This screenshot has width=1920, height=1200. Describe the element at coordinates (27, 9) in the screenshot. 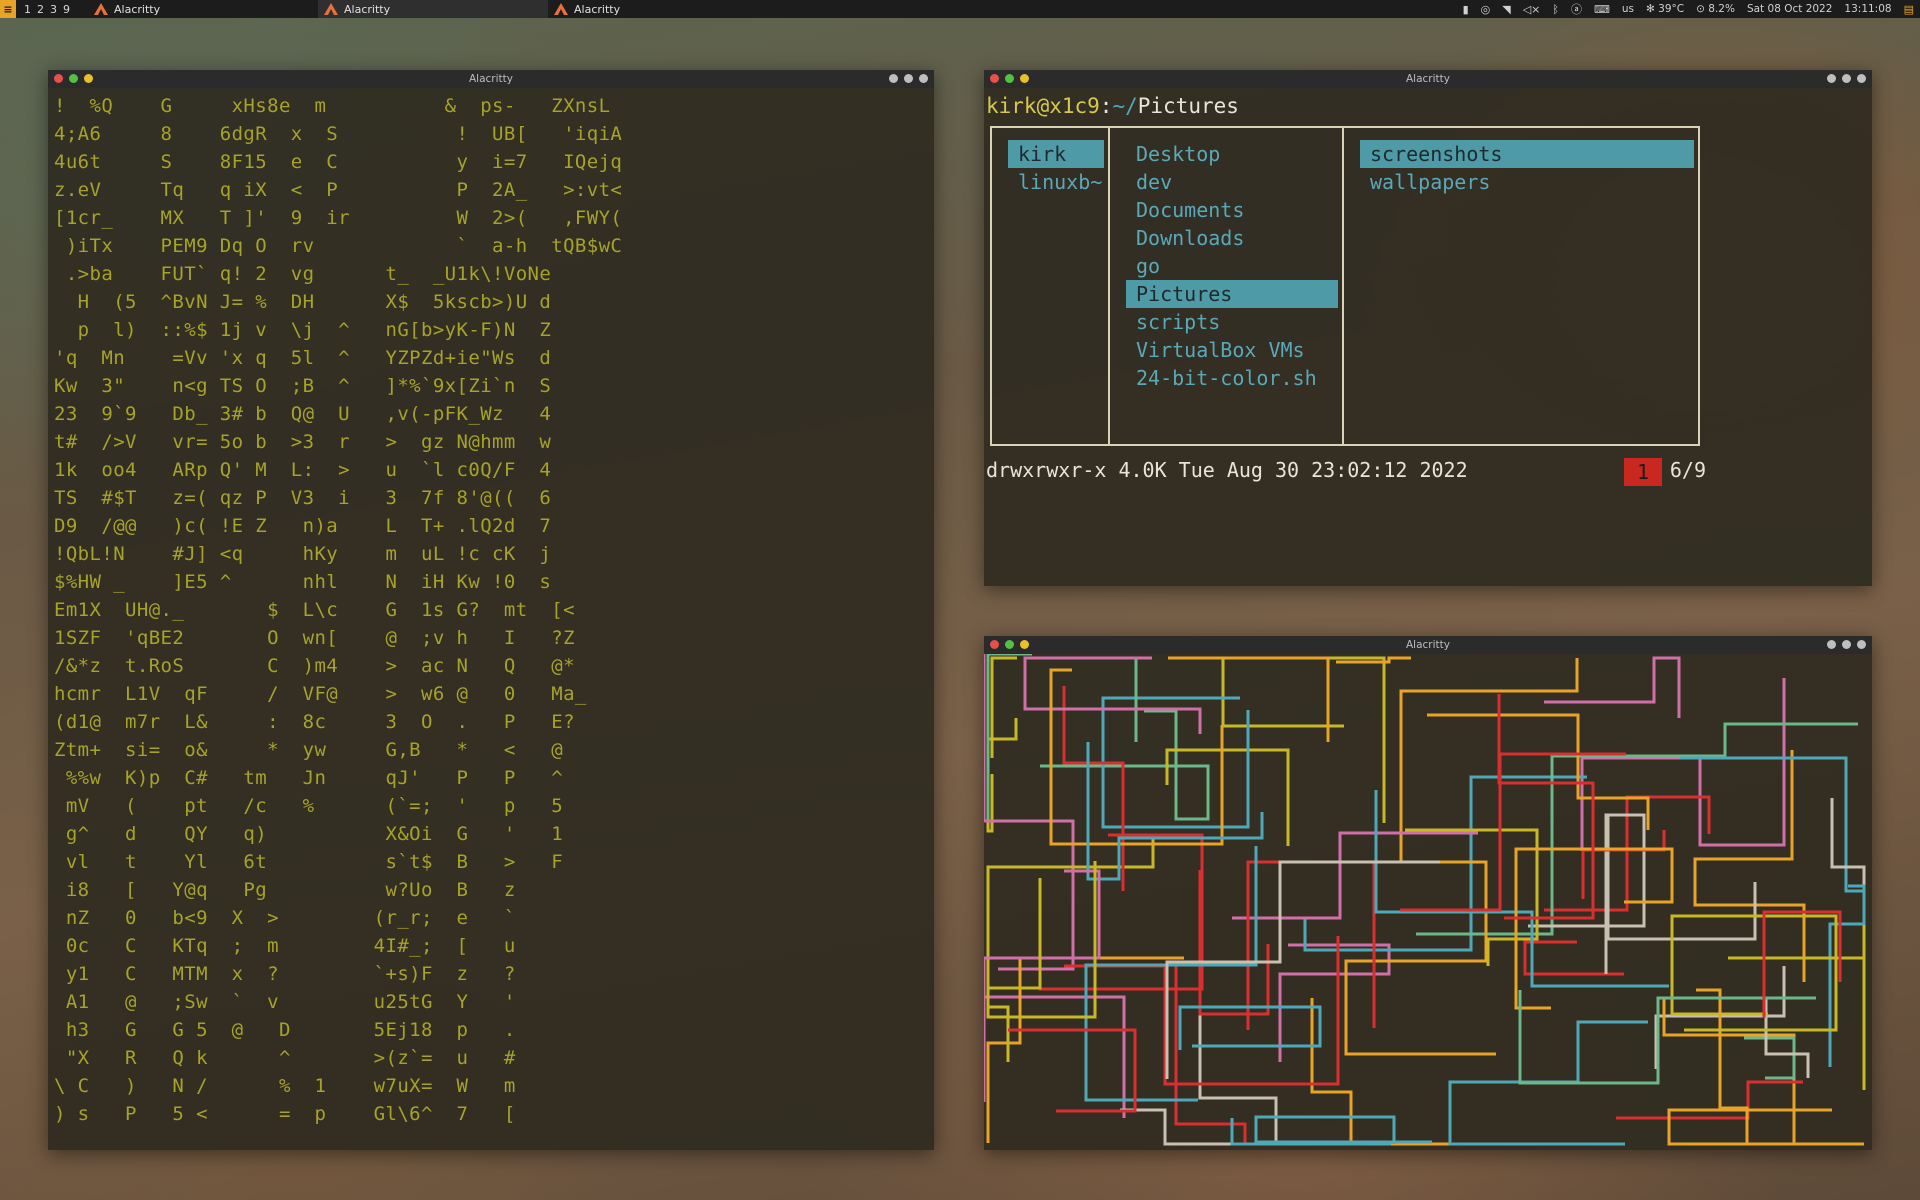

I see `workspace-1: 1` at that location.